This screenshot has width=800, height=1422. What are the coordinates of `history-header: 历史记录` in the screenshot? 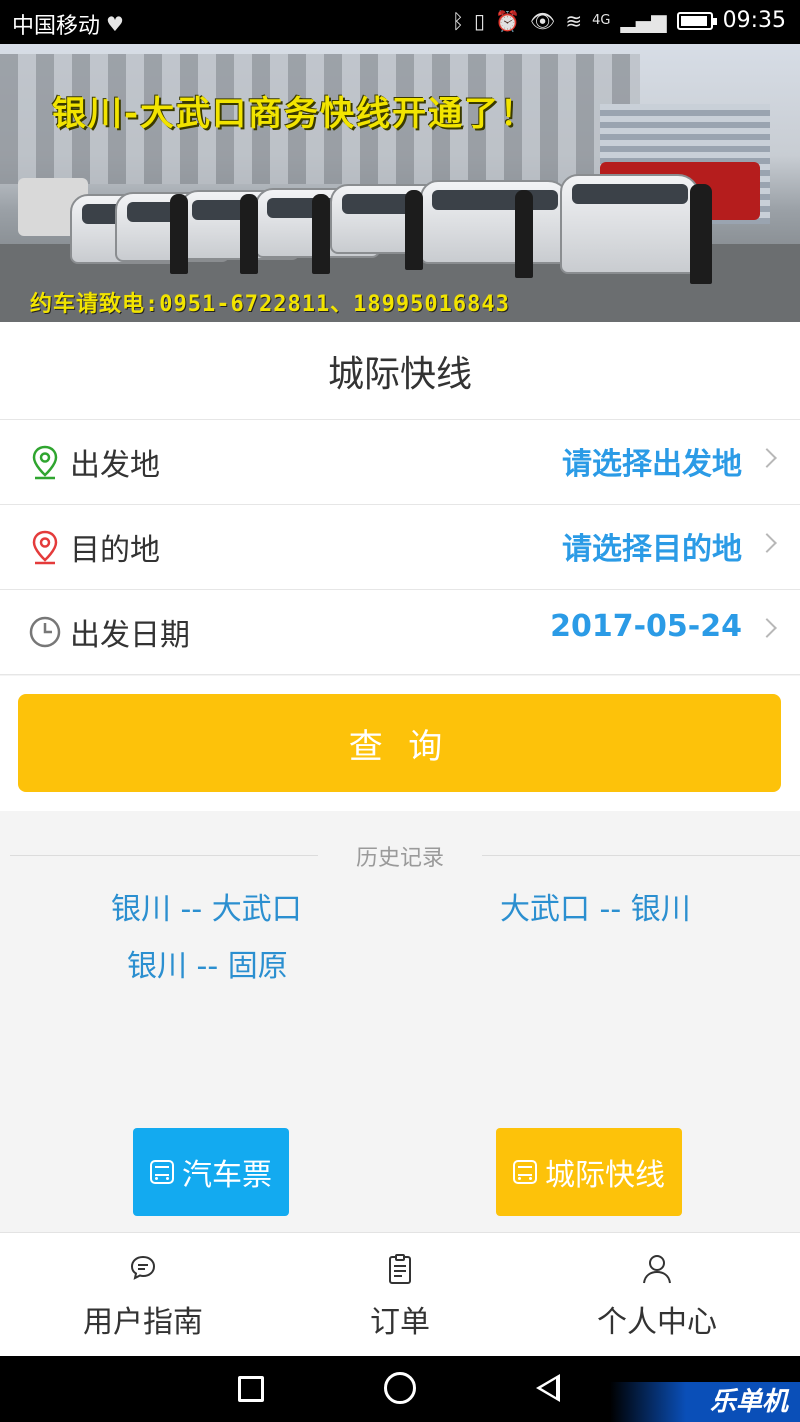 It's located at (400, 855).